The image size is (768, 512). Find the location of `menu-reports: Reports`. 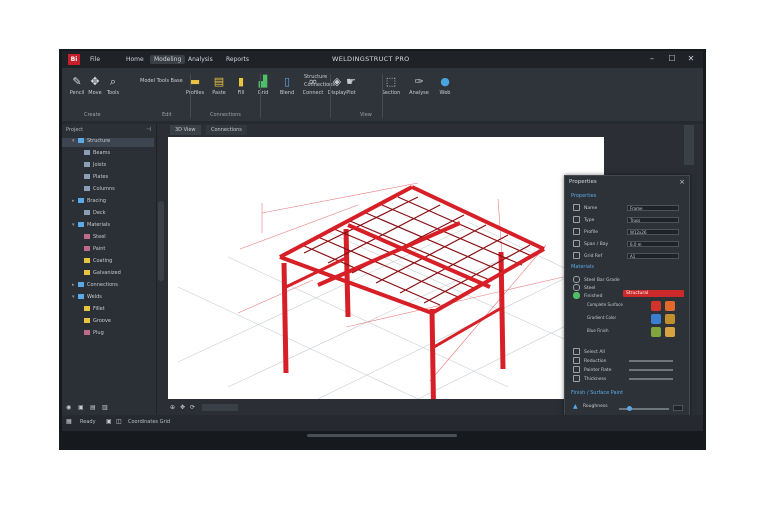

menu-reports: Reports is located at coordinates (237, 59).